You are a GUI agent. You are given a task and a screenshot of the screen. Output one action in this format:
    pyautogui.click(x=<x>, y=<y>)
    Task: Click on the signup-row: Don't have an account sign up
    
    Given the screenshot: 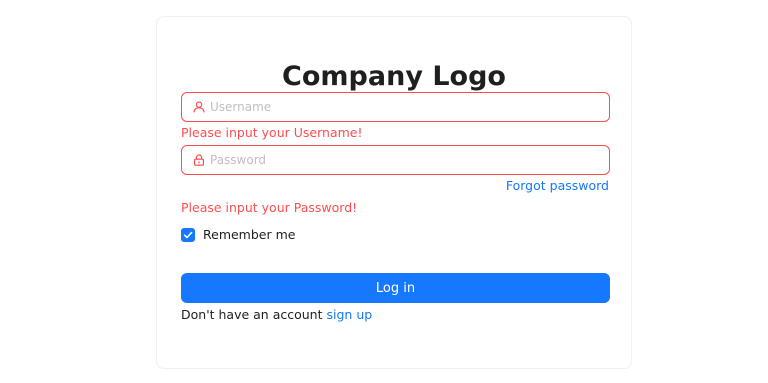 What is the action you would take?
    pyautogui.click(x=276, y=315)
    